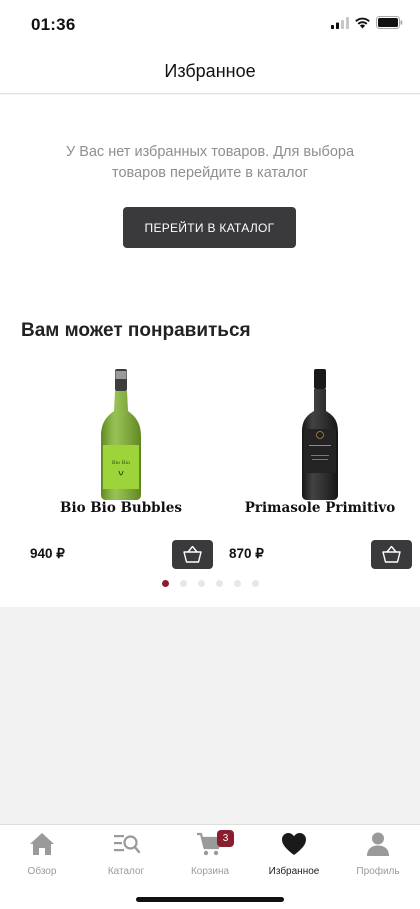  What do you see at coordinates (121, 434) in the screenshot?
I see `sparkling-wine-bottle-icon: Bio Bio` at bounding box center [121, 434].